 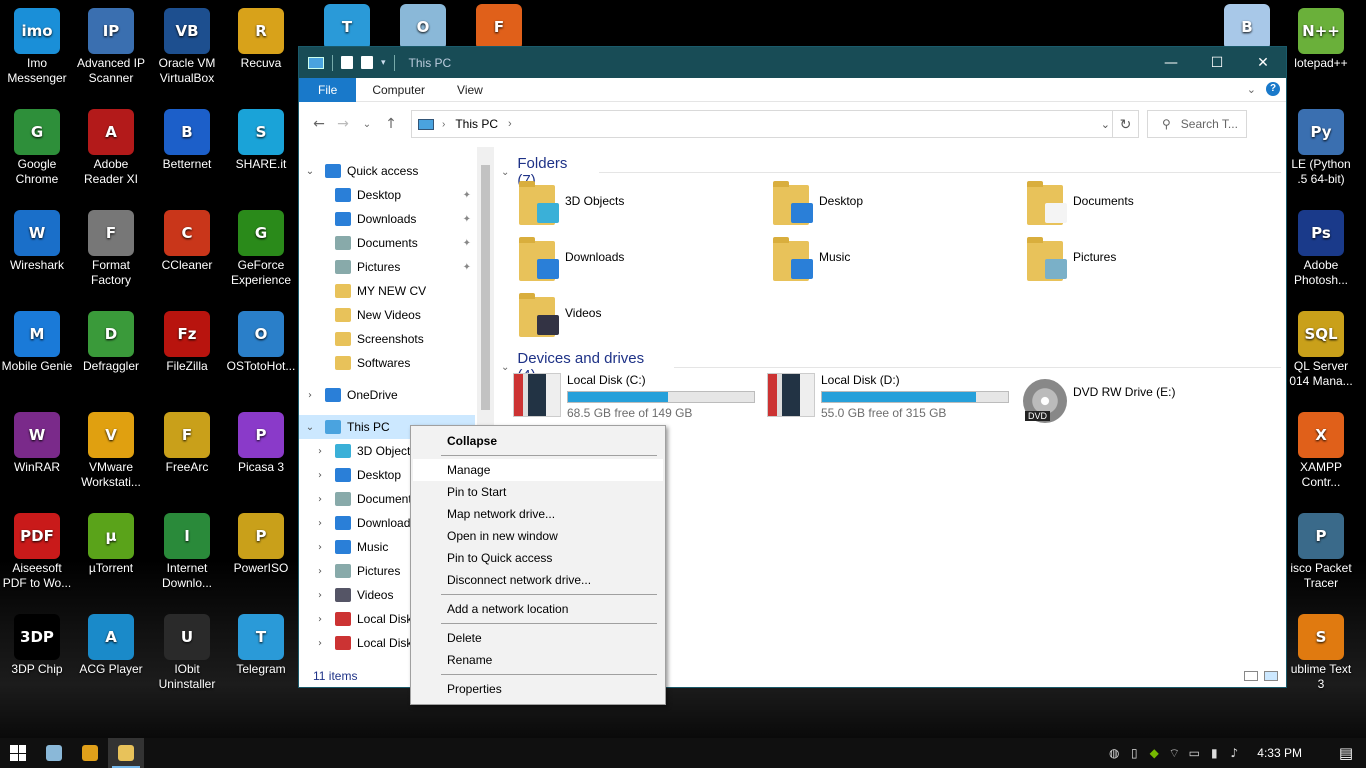 I want to click on nvidia-icon: ◆, so click(x=1154, y=753).